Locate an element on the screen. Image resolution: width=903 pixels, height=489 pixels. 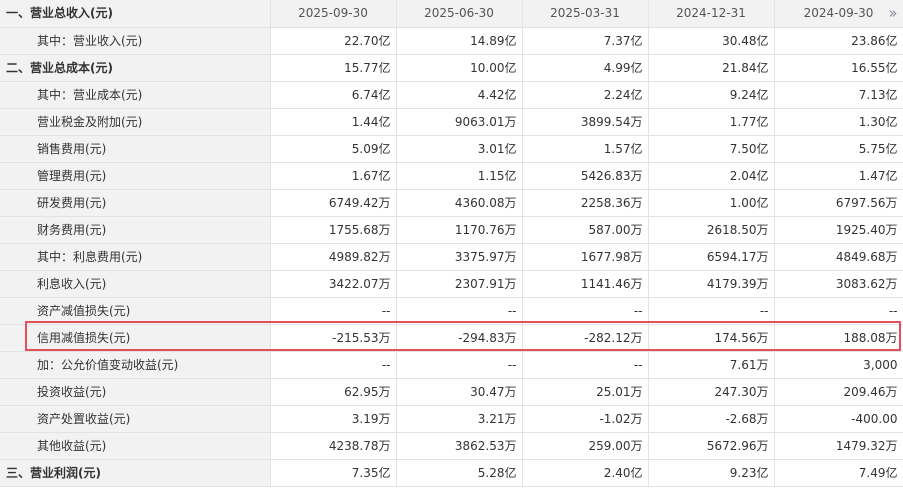
cell-value: 7.13亿 is located at coordinates (838, 95).